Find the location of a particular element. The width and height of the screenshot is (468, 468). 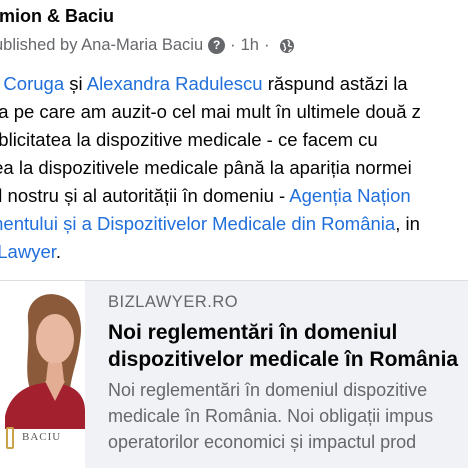

post-text-line: zLawyer. is located at coordinates (234, 252).